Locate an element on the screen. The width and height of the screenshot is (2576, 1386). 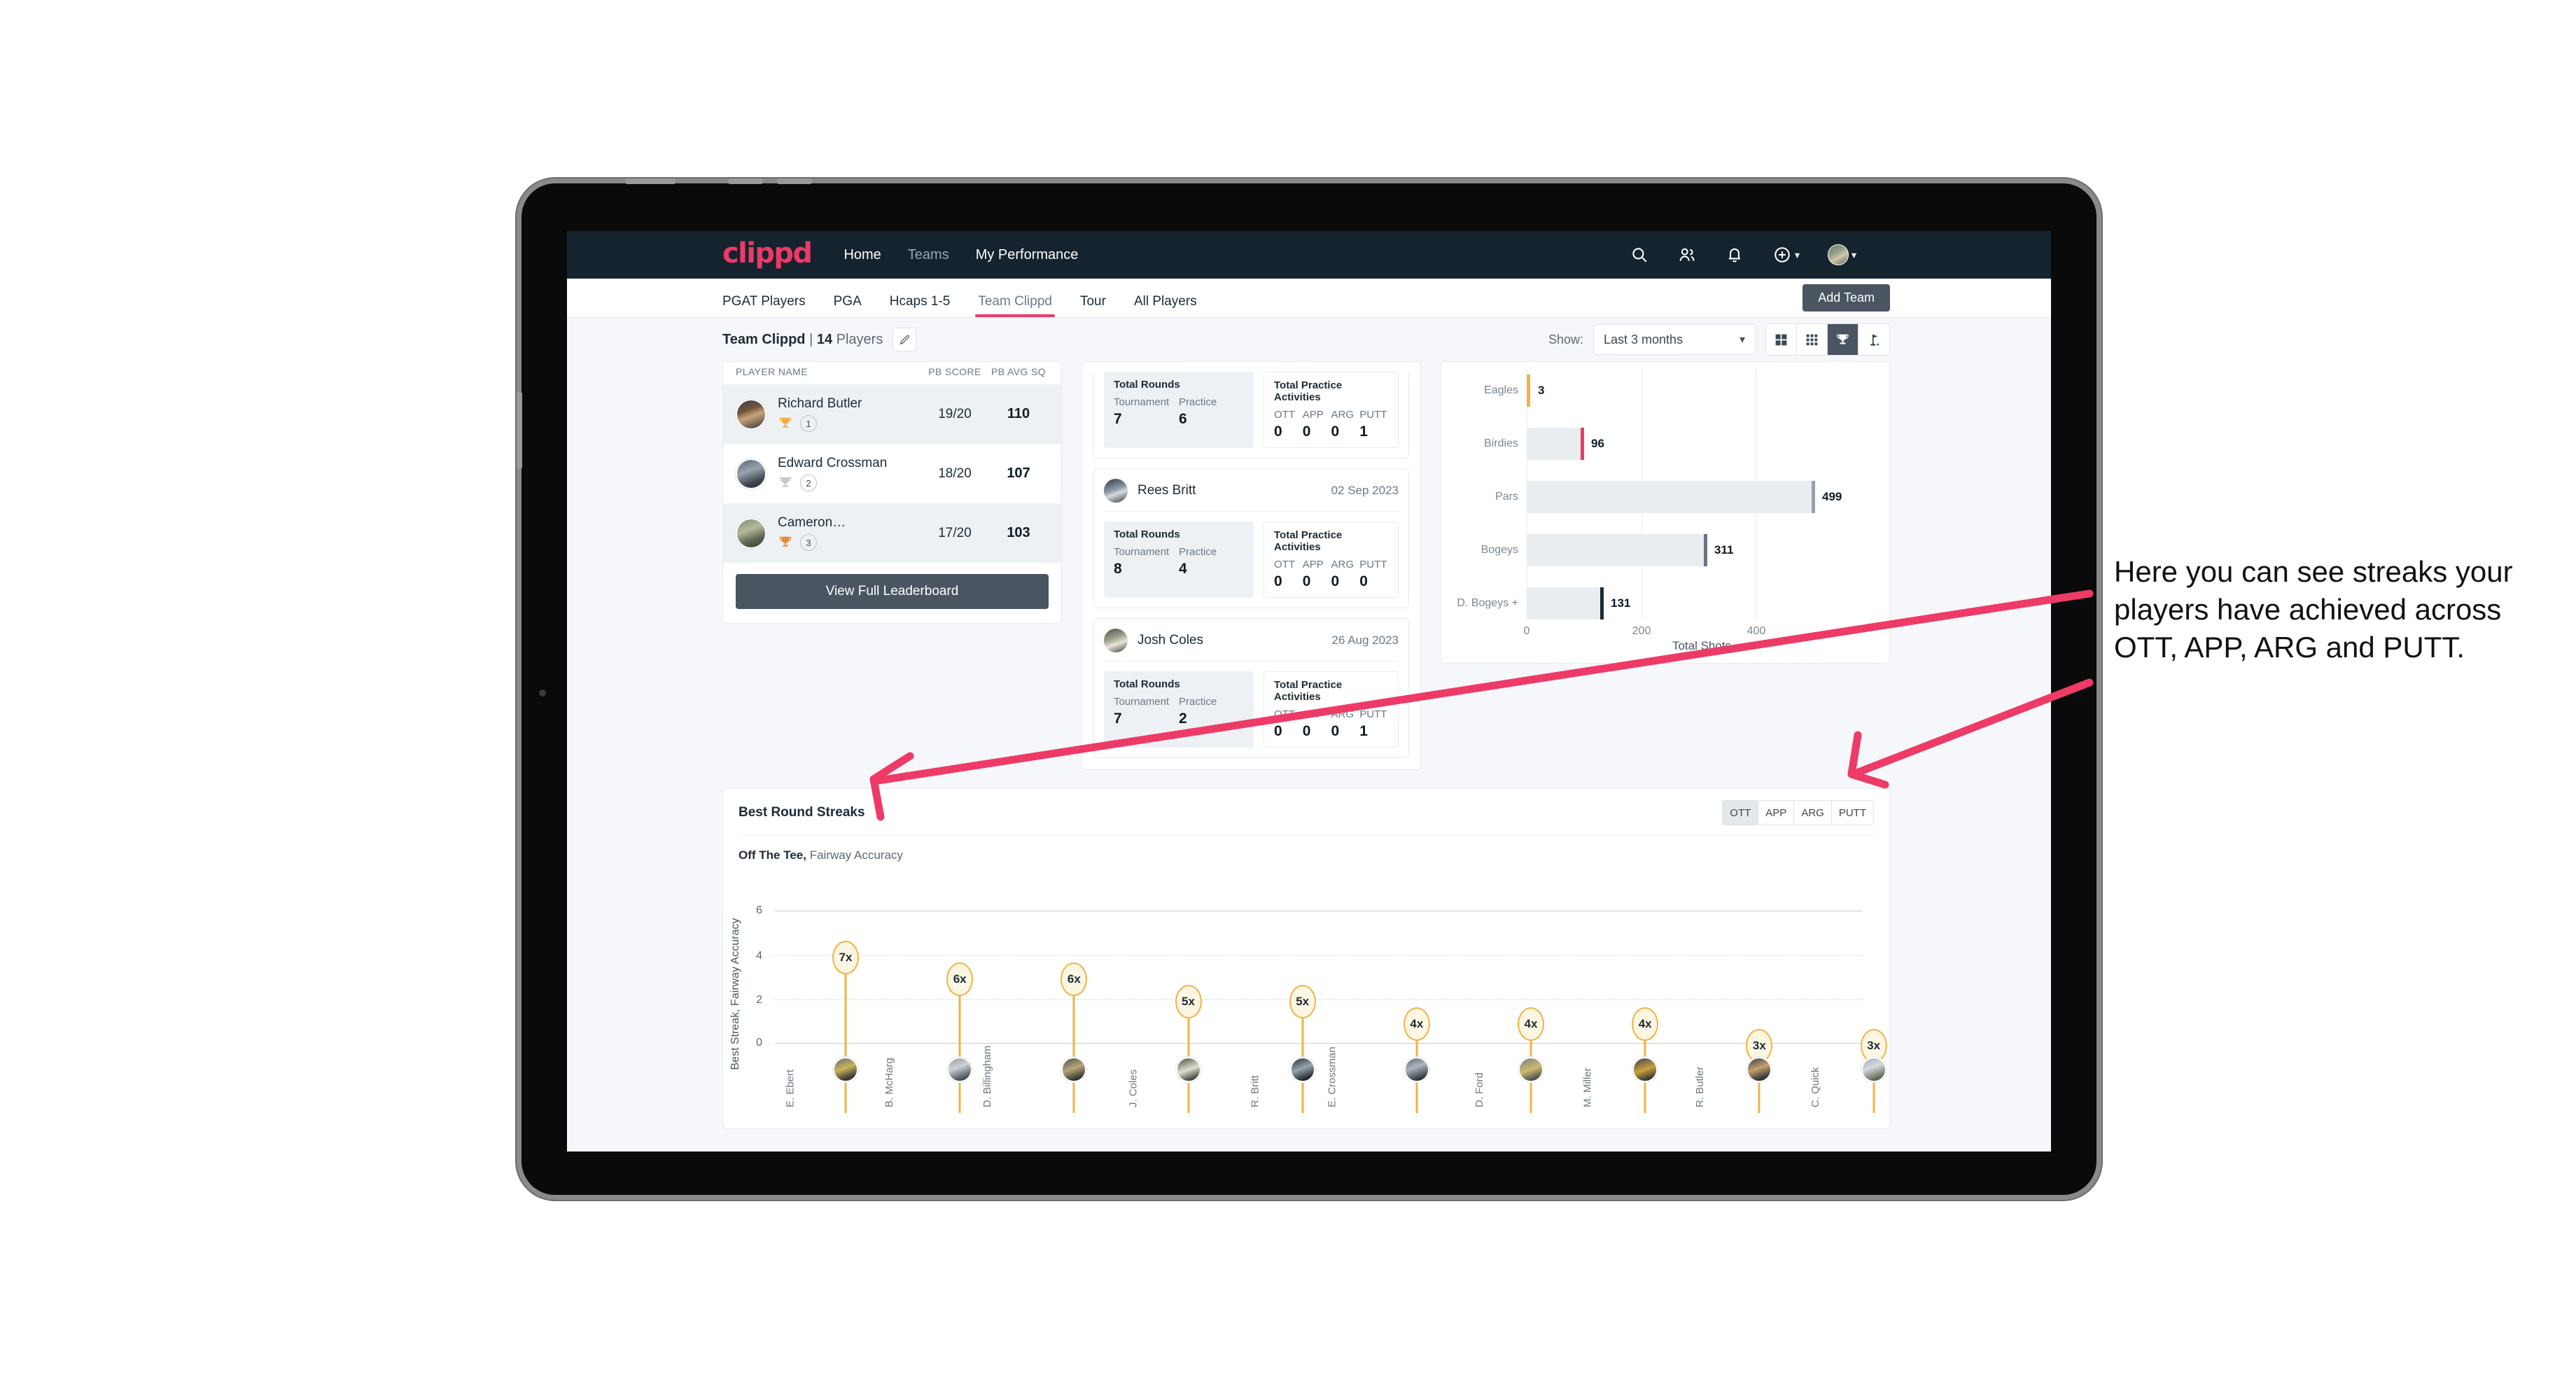
activity-header: Josh Coles 26 Aug 2023 is located at coordinates (1251, 645).